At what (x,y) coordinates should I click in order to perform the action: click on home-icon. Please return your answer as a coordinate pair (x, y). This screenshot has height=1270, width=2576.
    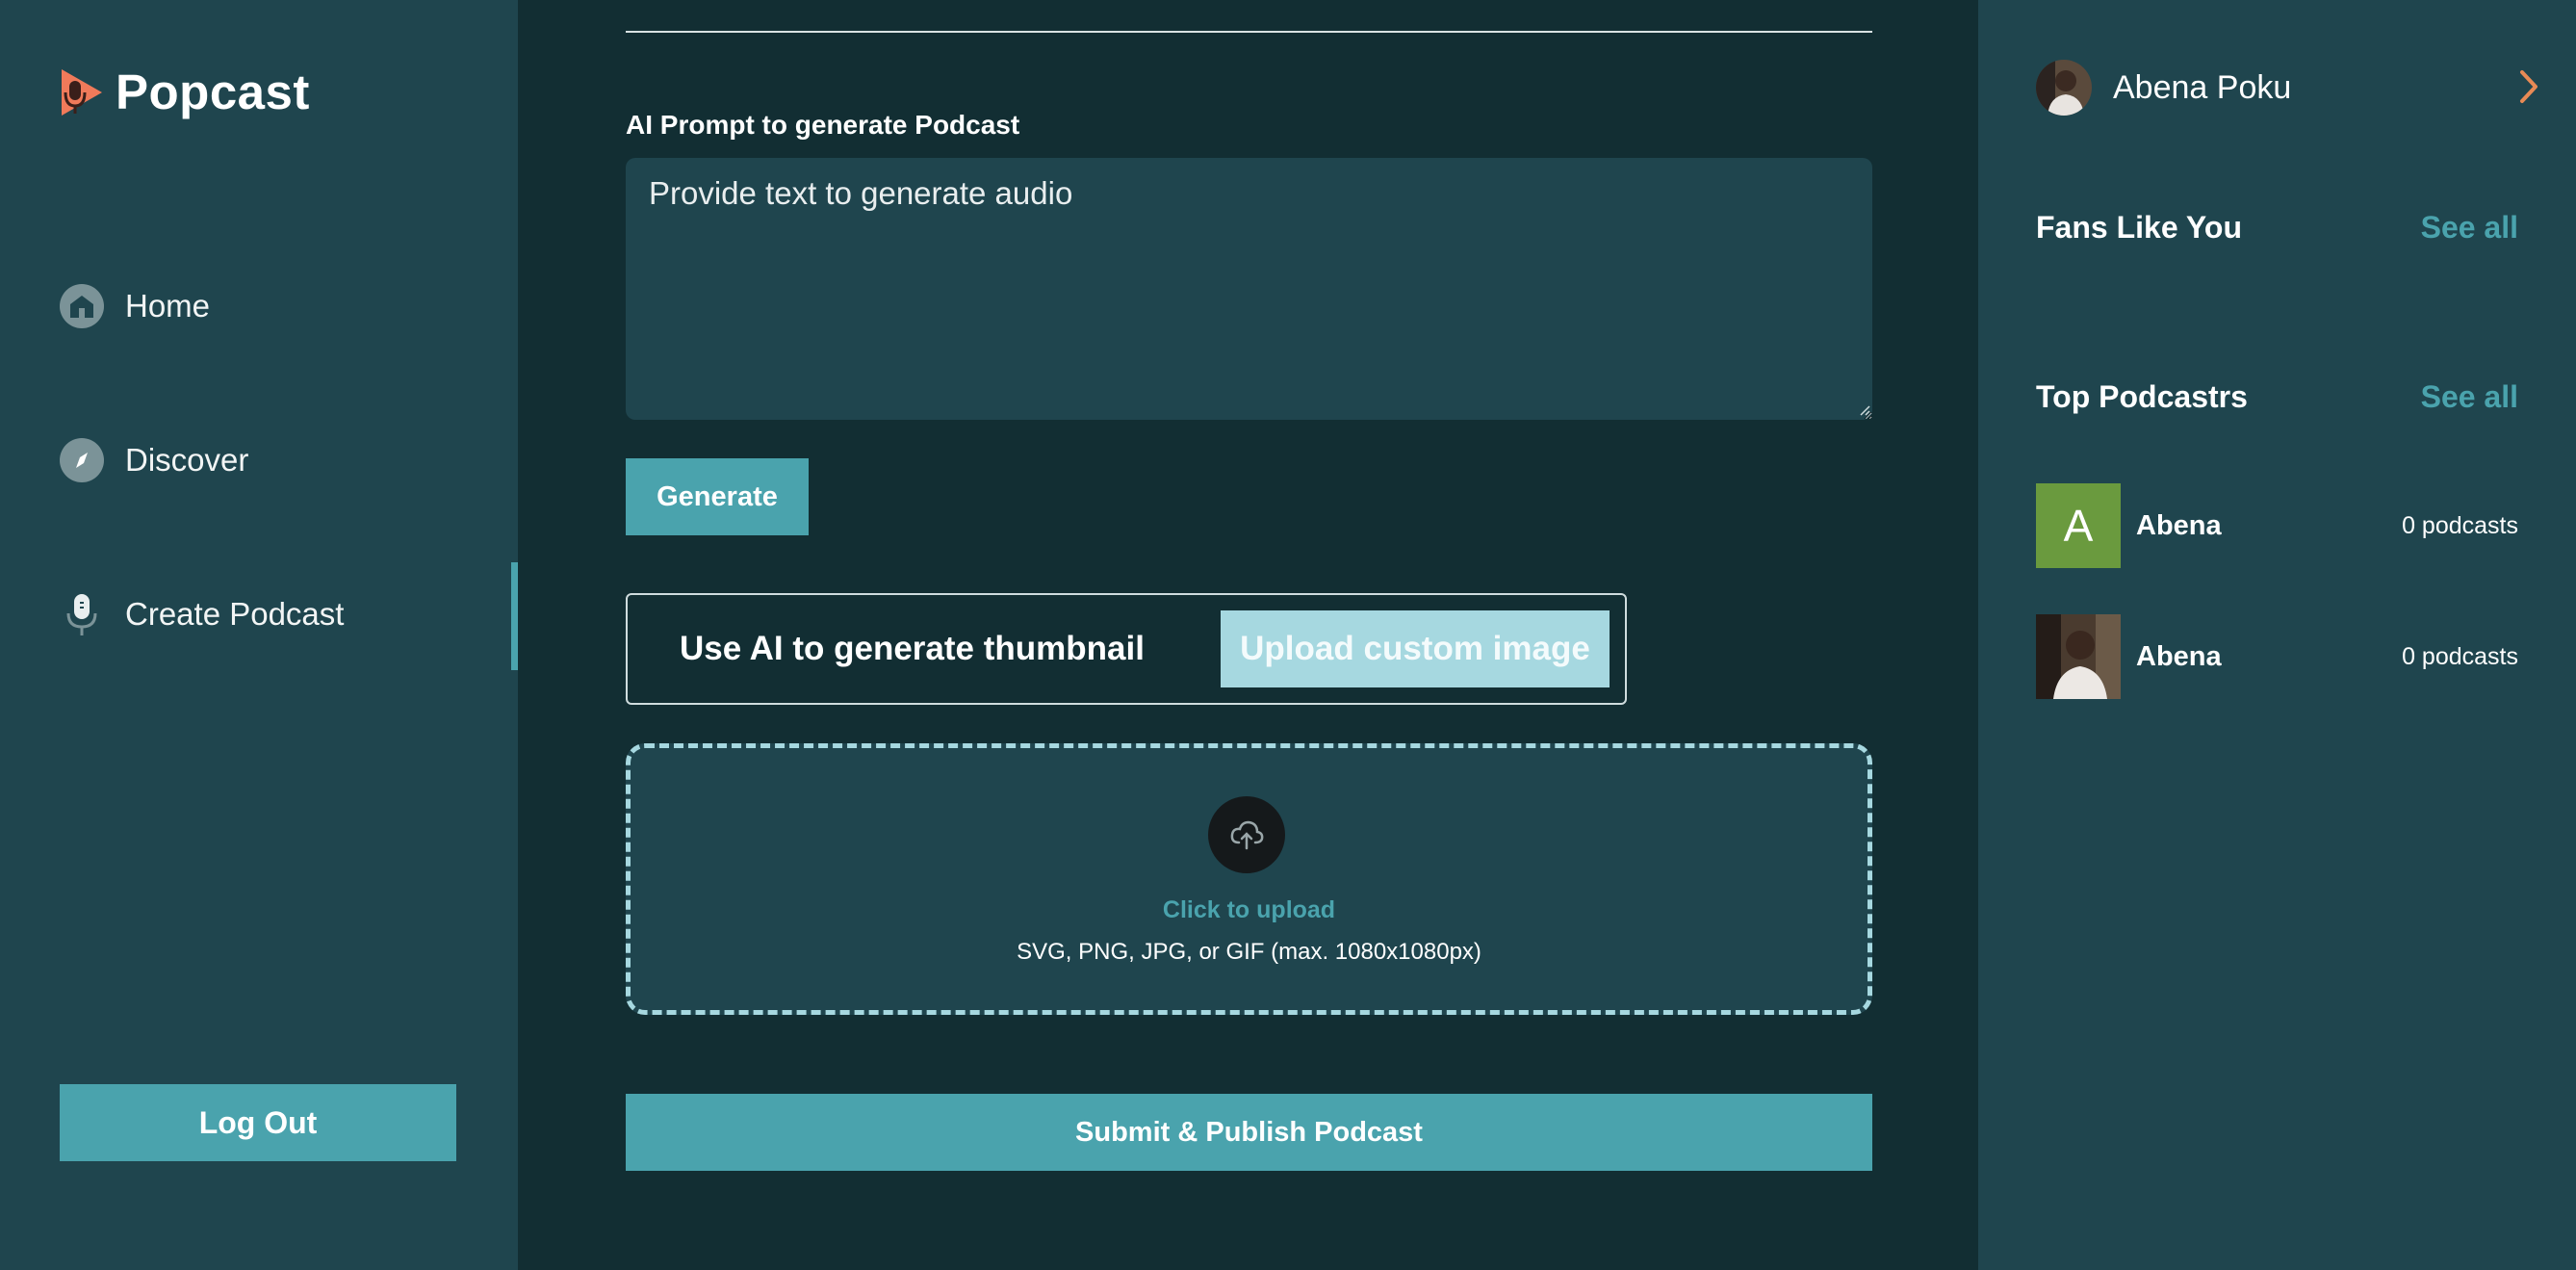
    Looking at the image, I should click on (82, 306).